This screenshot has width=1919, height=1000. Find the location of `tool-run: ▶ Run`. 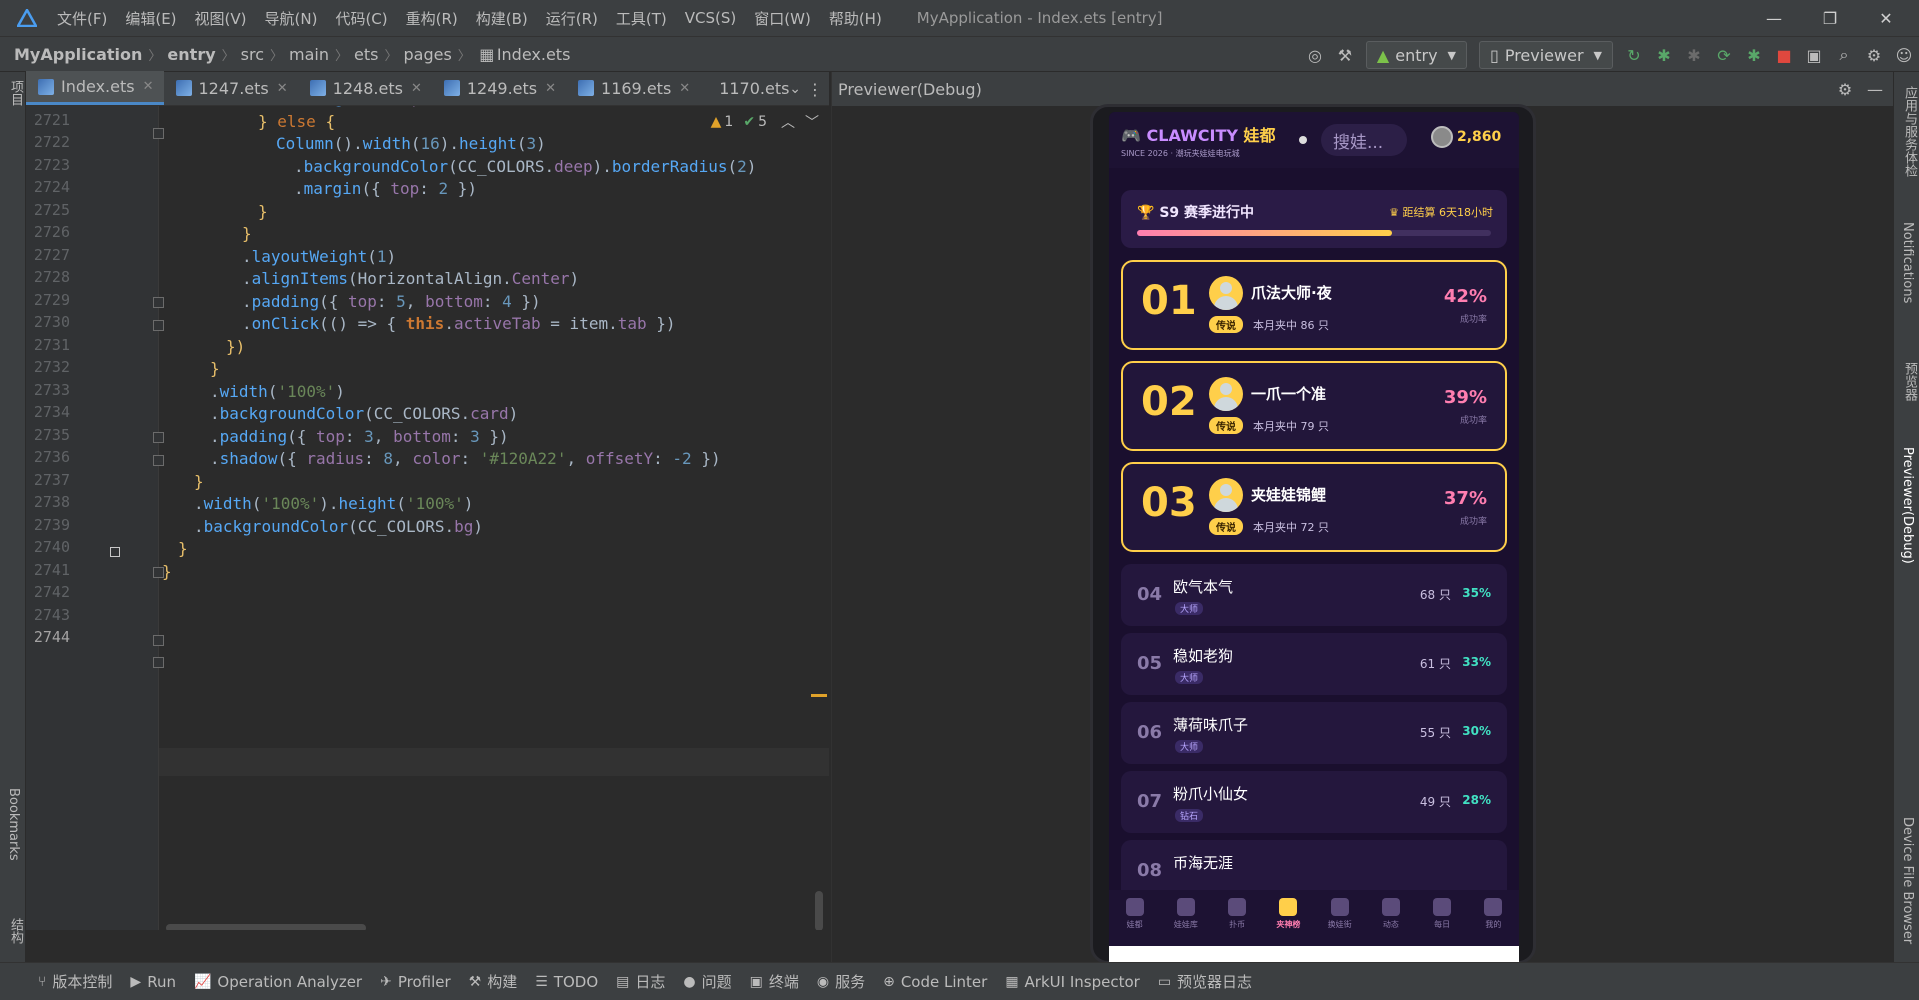

tool-run: ▶ Run is located at coordinates (153, 982).